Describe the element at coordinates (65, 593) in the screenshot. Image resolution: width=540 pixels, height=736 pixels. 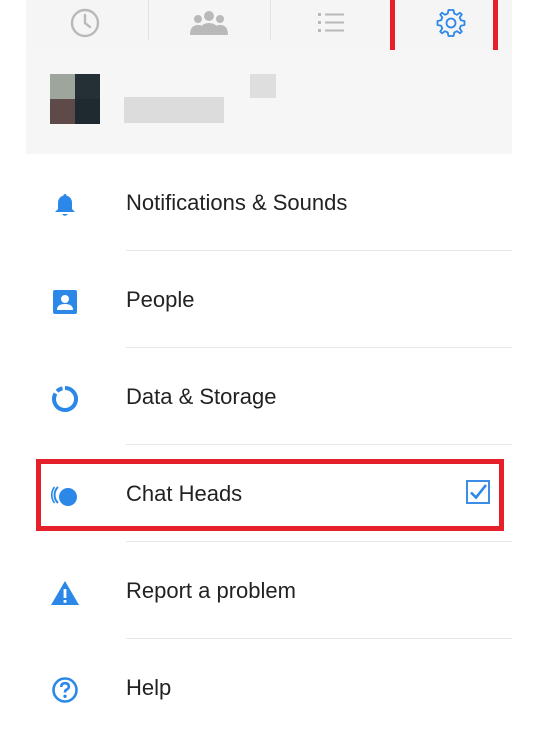
I see `warning-icon` at that location.